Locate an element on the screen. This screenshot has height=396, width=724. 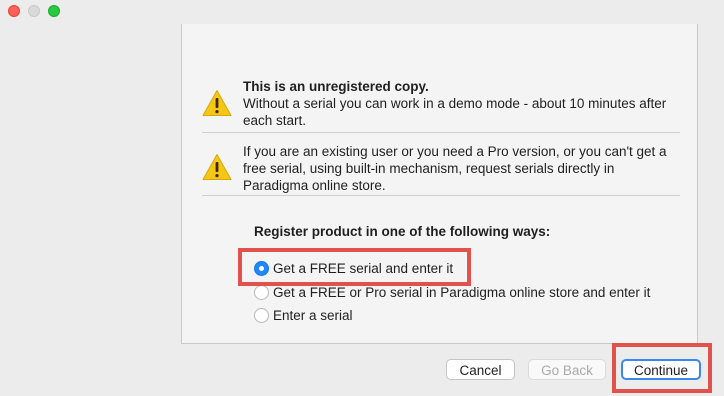
go-back-button: Go Back is located at coordinates (567, 369).